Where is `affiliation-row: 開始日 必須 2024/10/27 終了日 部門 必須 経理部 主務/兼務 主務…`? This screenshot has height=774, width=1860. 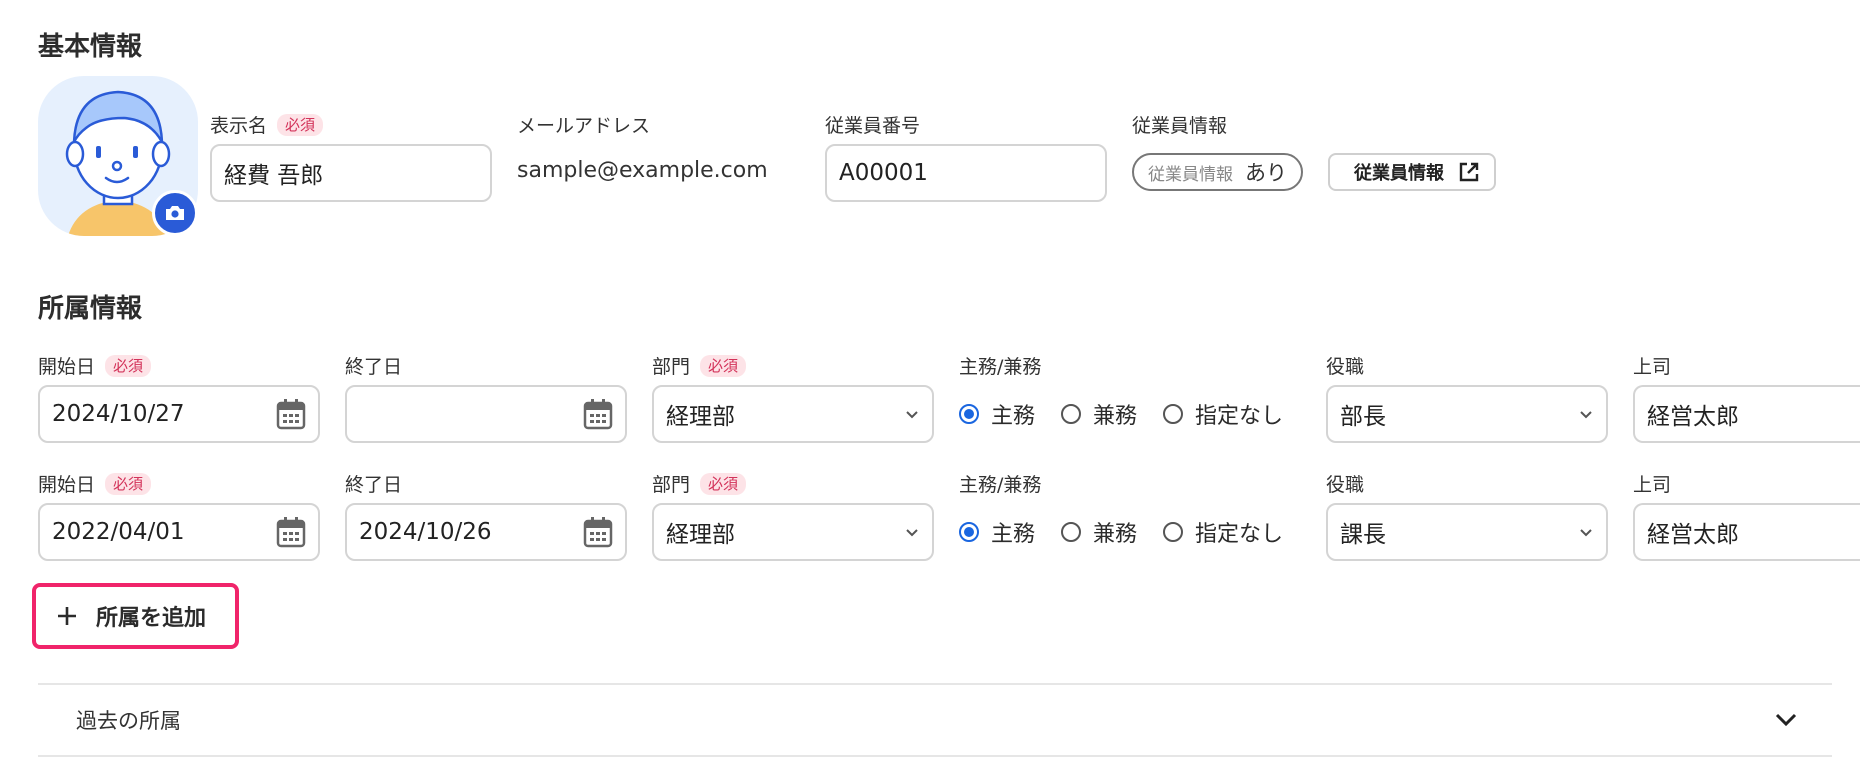
affiliation-row: 開始日 必須 2024/10/27 終了日 部門 必須 経理部 主務/兼務 主務… is located at coordinates (930, 407).